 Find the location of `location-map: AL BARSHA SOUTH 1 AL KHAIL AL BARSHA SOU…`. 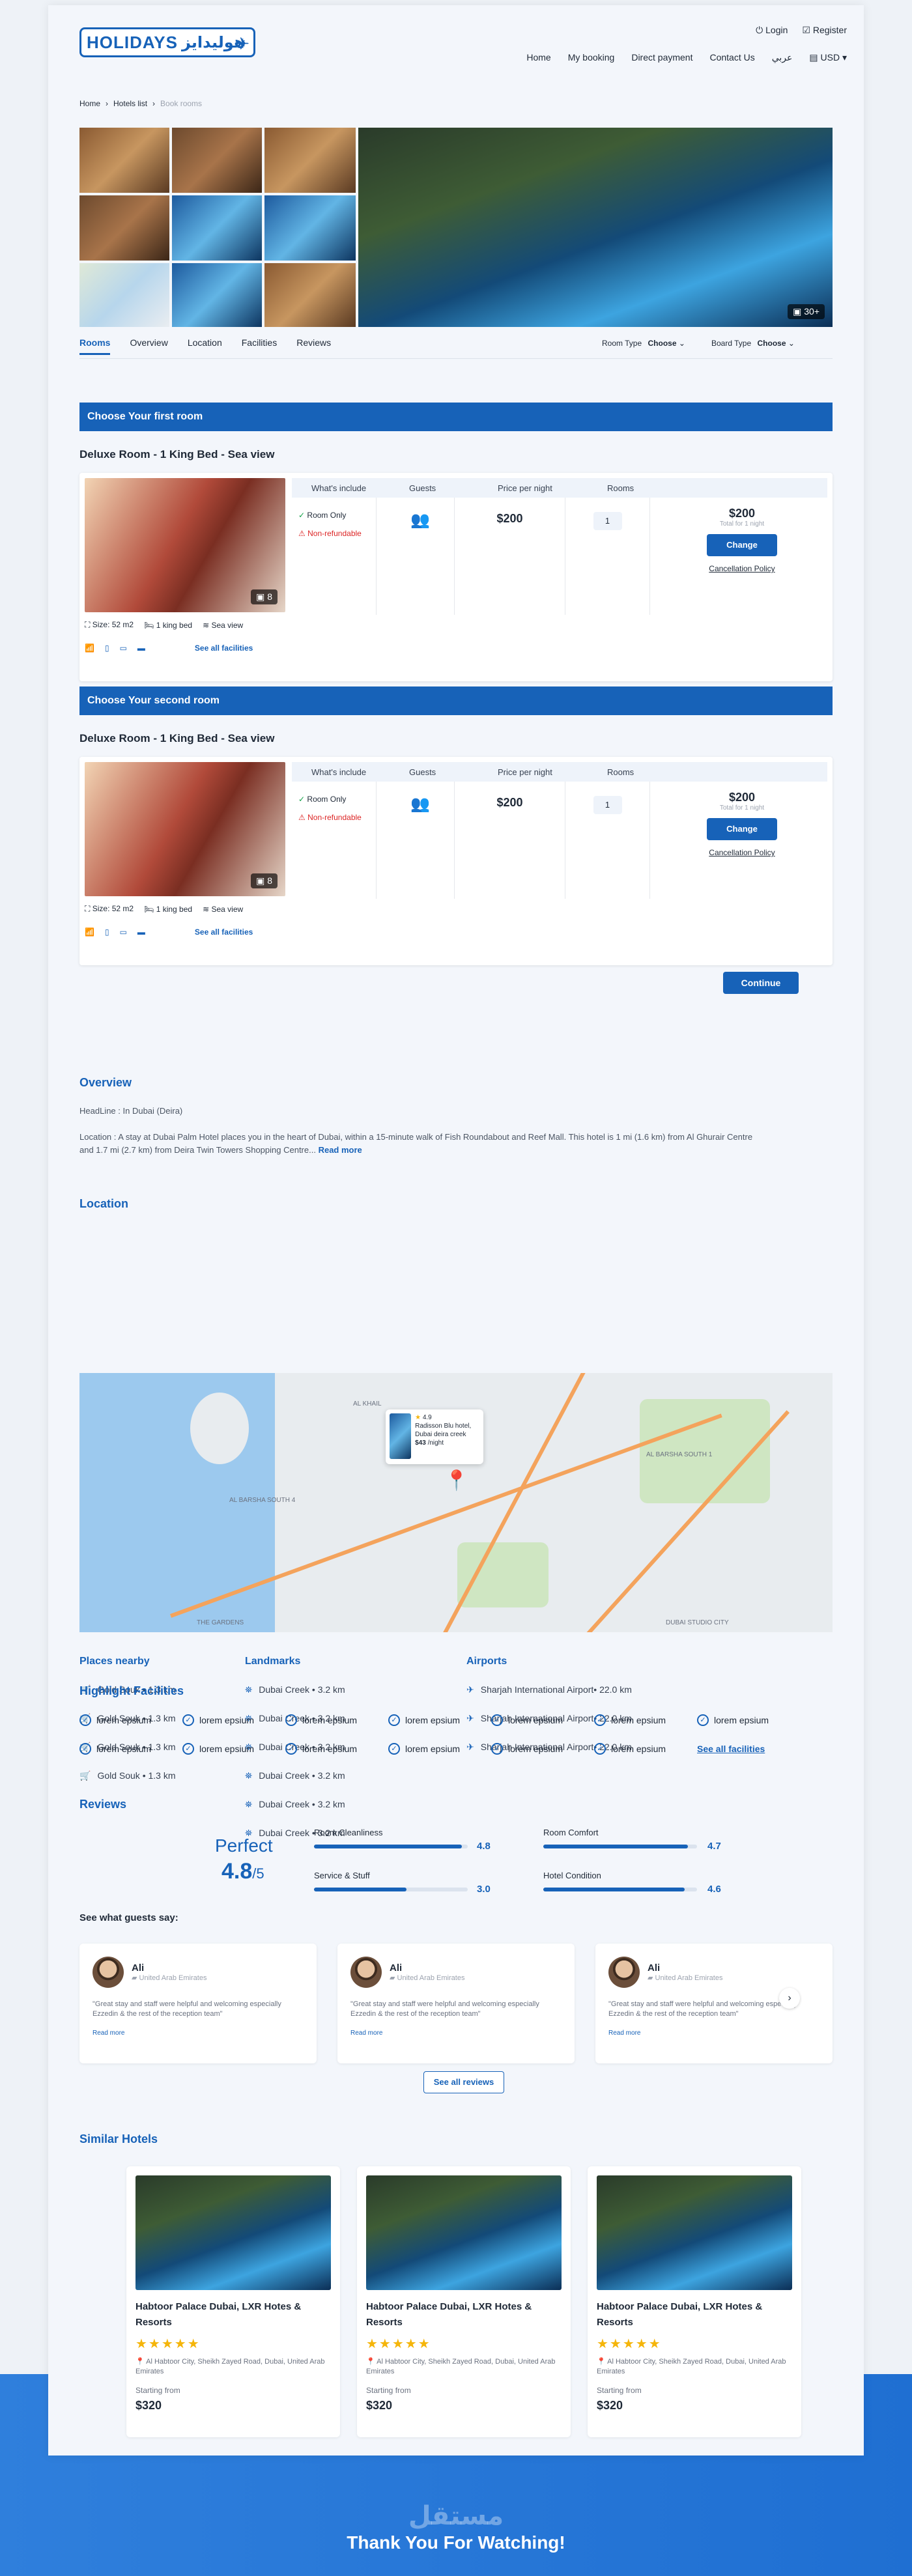

location-map: AL BARSHA SOUTH 1 AL KHAIL AL BARSHA SOU… is located at coordinates (456, 1502).